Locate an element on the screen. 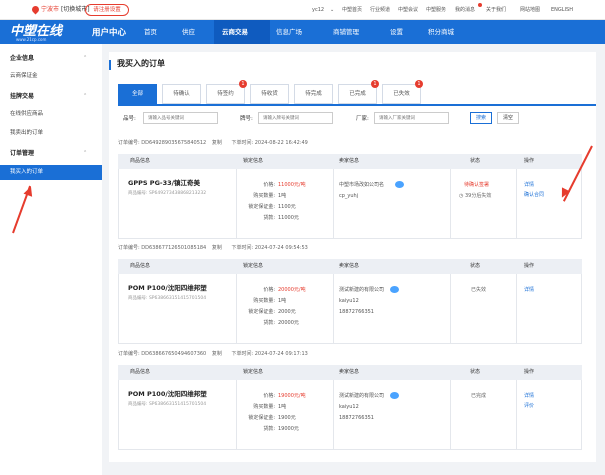  deposit-value: 1900元 is located at coordinates (287, 418).